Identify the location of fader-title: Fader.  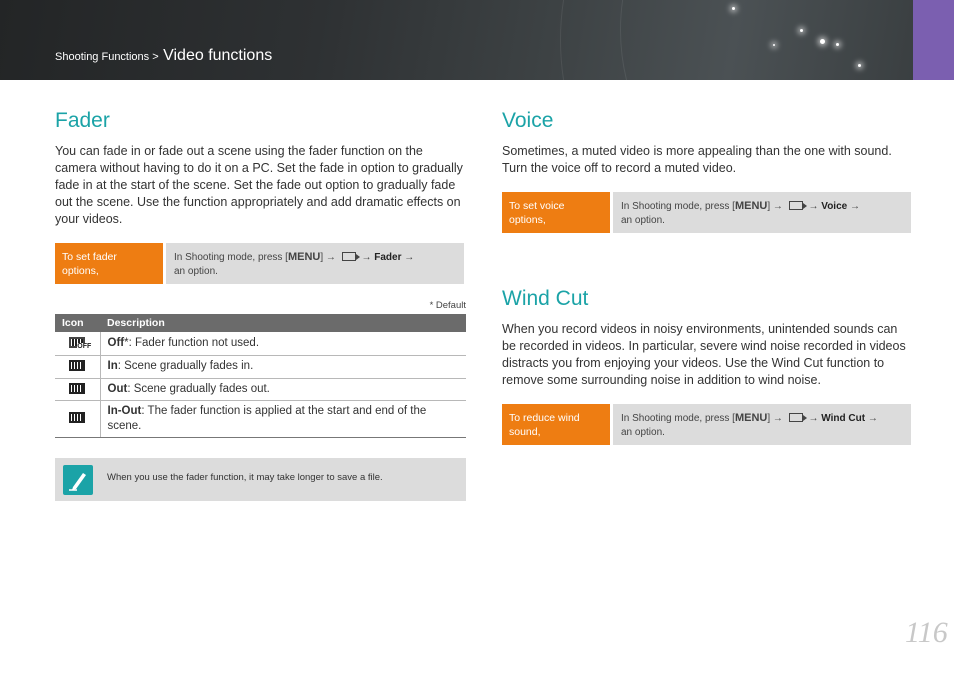
(82, 120).